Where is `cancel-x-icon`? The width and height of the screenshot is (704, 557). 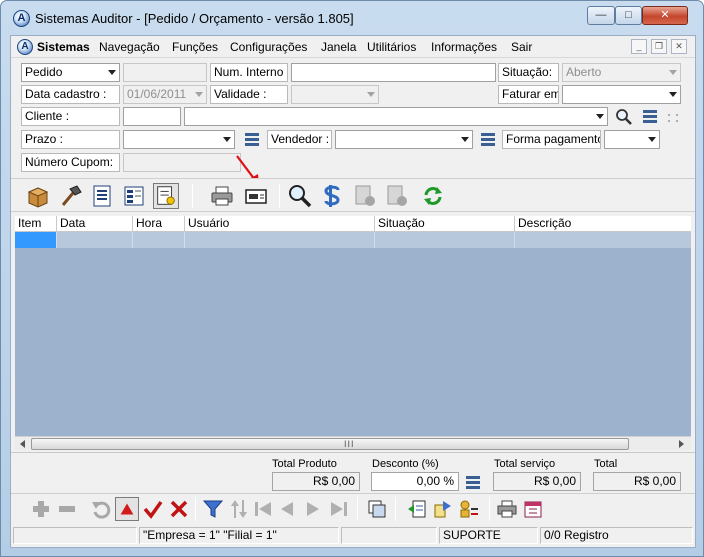
cancel-x-icon is located at coordinates (179, 509).